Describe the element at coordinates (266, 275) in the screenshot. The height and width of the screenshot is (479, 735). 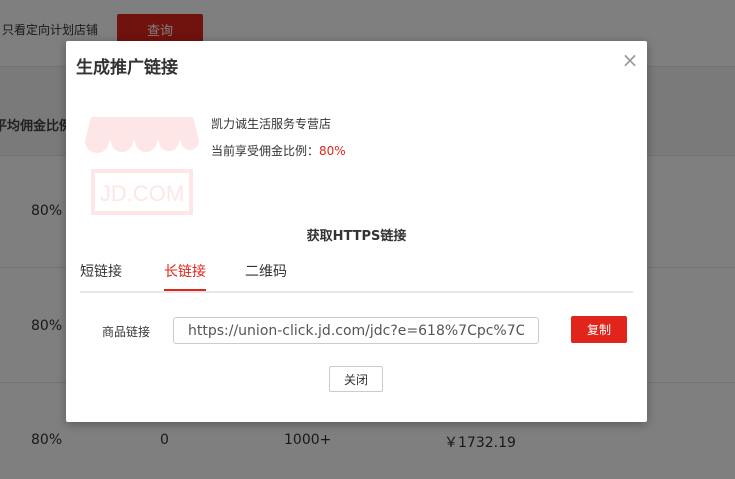
I see `tab-qr-code: 二维码` at that location.